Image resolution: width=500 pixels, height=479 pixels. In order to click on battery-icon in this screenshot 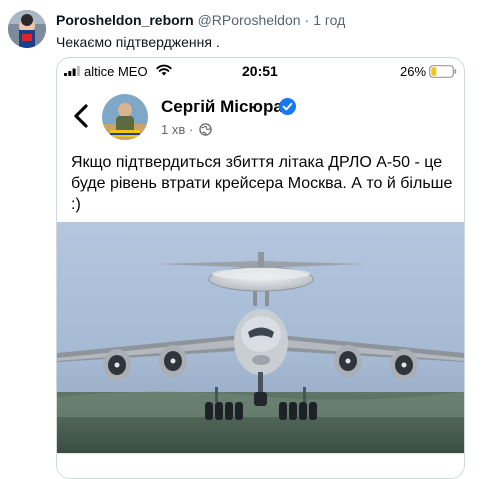, I will do `click(443, 71)`.